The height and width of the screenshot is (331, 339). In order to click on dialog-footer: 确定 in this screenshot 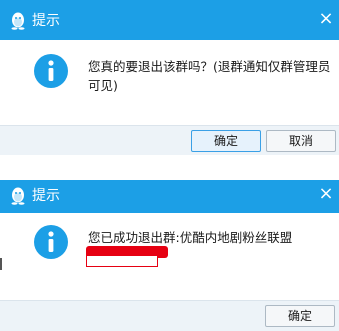, I will do `click(169, 315)`.